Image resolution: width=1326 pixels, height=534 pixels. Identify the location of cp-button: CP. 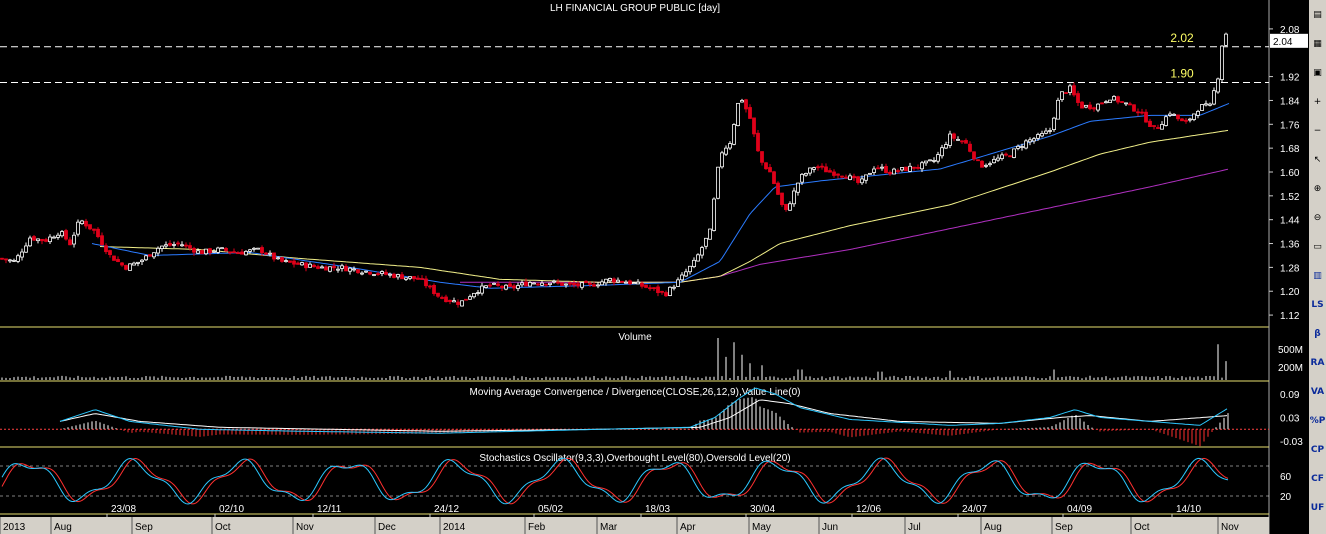
(1317, 450).